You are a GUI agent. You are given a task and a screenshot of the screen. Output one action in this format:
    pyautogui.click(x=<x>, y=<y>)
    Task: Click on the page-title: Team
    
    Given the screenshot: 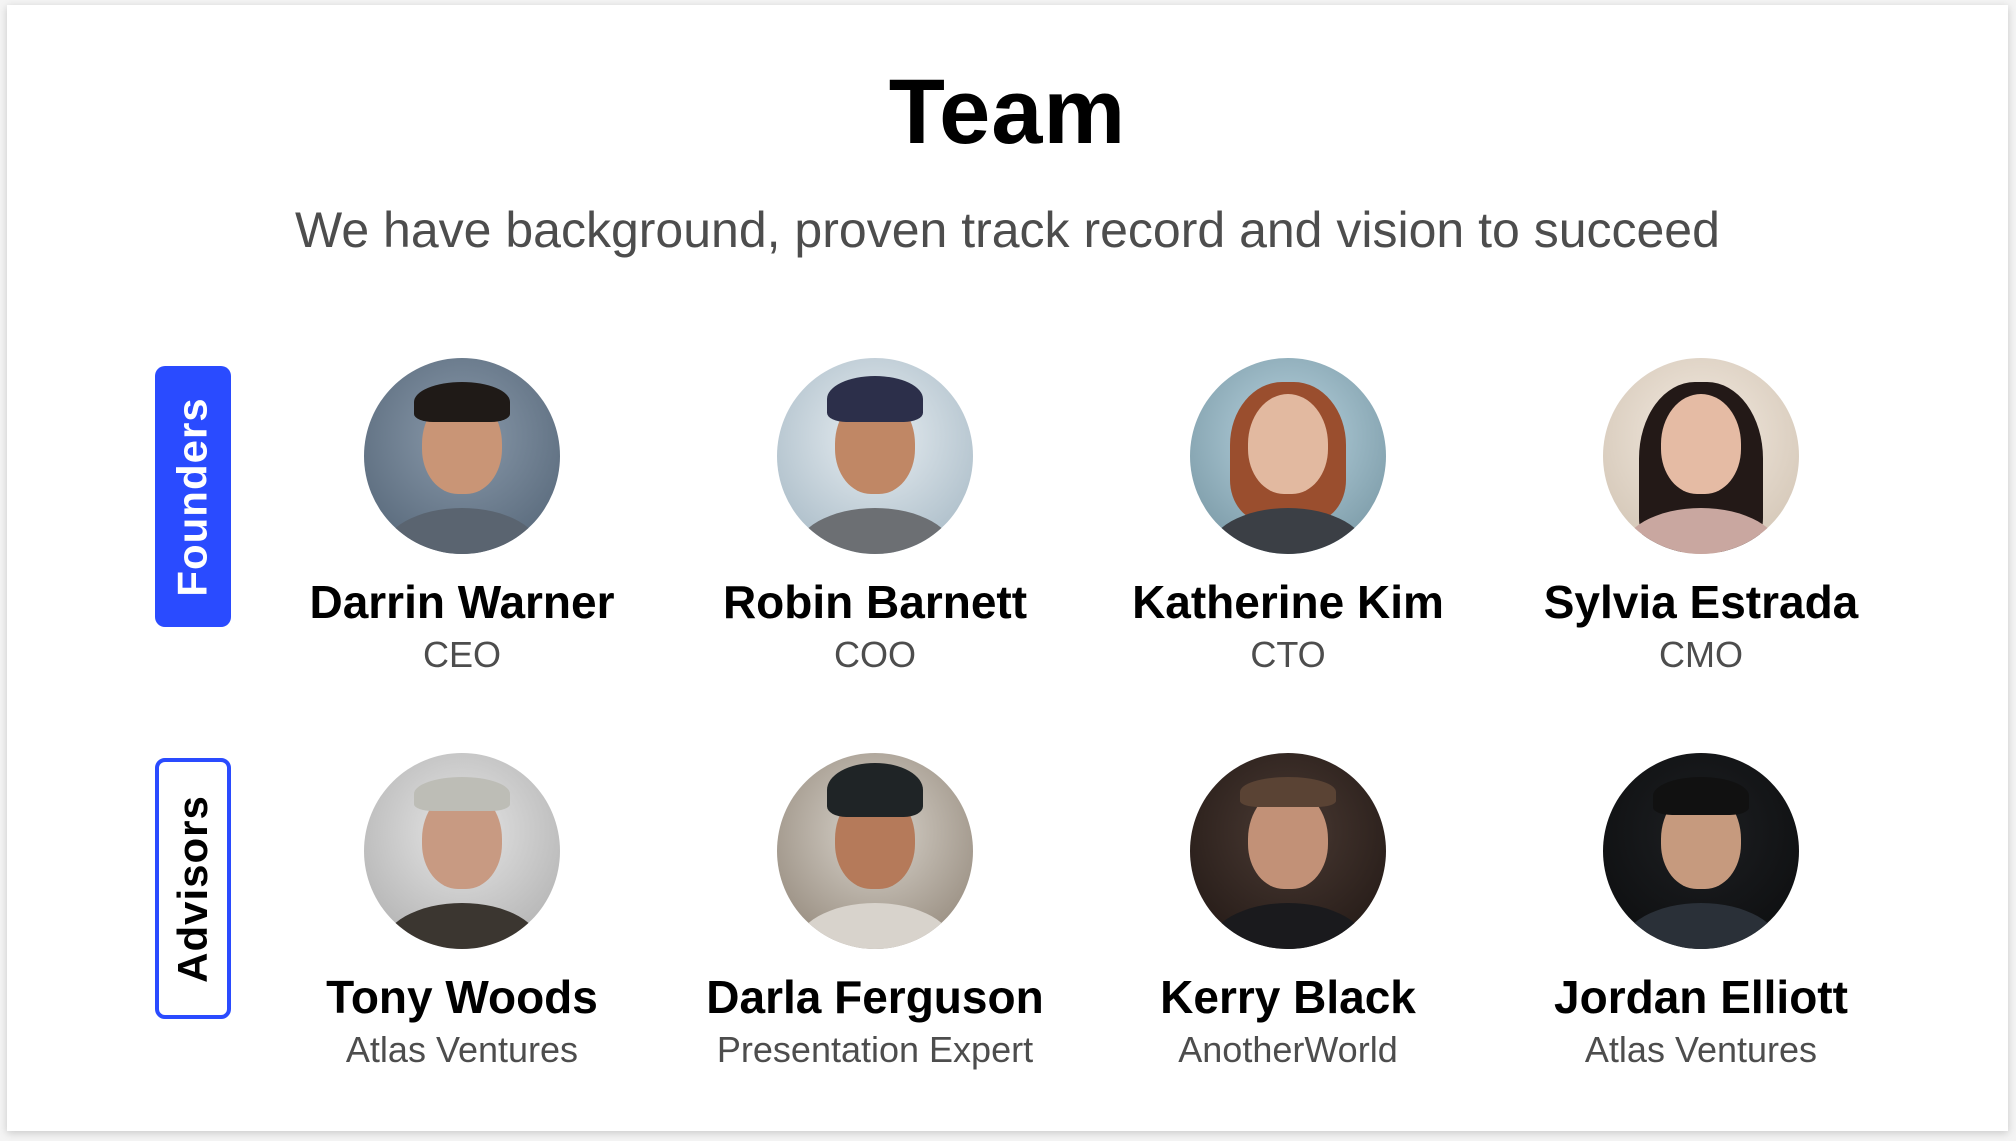 What is the action you would take?
    pyautogui.click(x=1007, y=112)
    